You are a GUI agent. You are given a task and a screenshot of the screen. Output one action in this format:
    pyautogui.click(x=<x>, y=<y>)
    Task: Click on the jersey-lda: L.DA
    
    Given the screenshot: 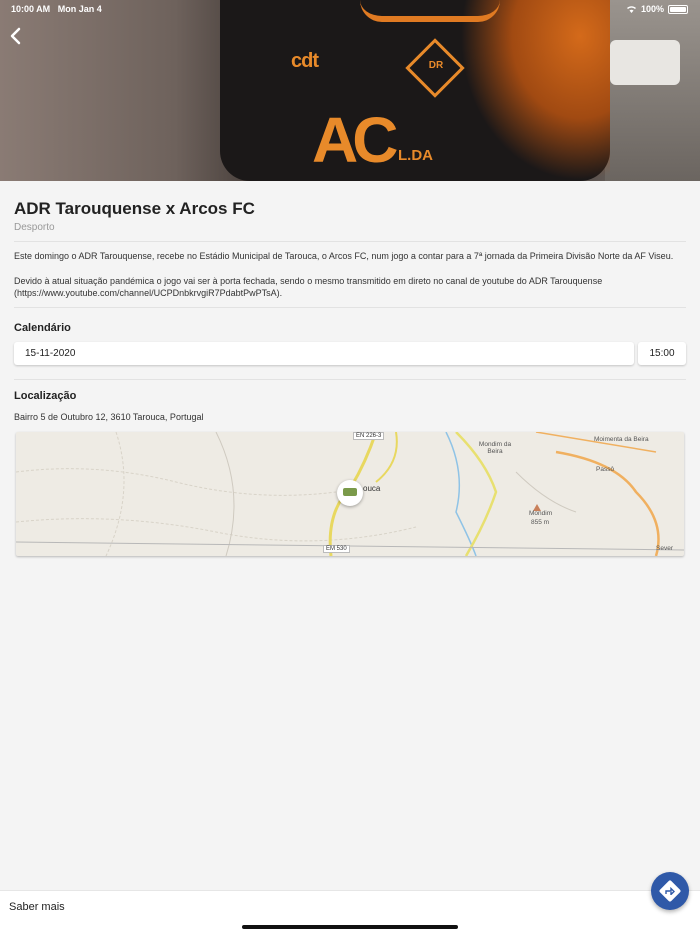 What is the action you would take?
    pyautogui.click(x=415, y=155)
    